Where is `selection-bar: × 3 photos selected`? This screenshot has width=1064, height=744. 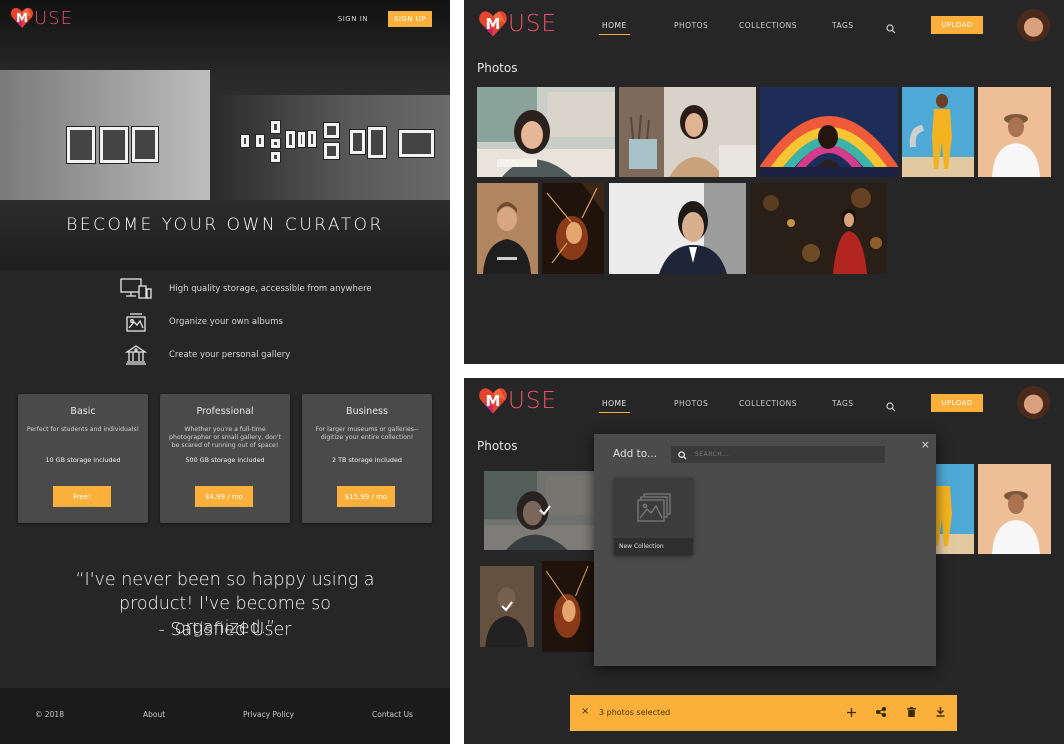
selection-bar: × 3 photos selected is located at coordinates (763, 713).